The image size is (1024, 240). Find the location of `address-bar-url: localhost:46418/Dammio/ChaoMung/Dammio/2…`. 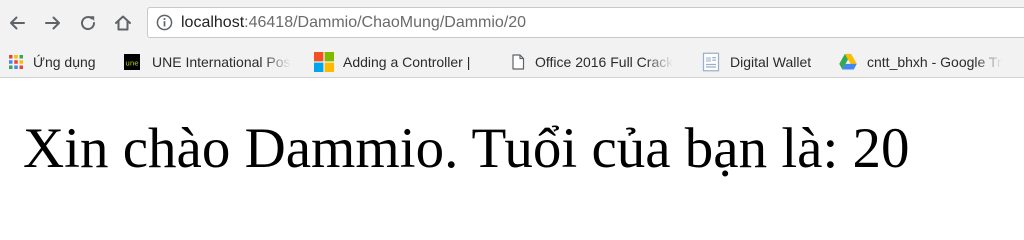

address-bar-url: localhost:46418/Dammio/ChaoMung/Dammio/2… is located at coordinates (353, 23).